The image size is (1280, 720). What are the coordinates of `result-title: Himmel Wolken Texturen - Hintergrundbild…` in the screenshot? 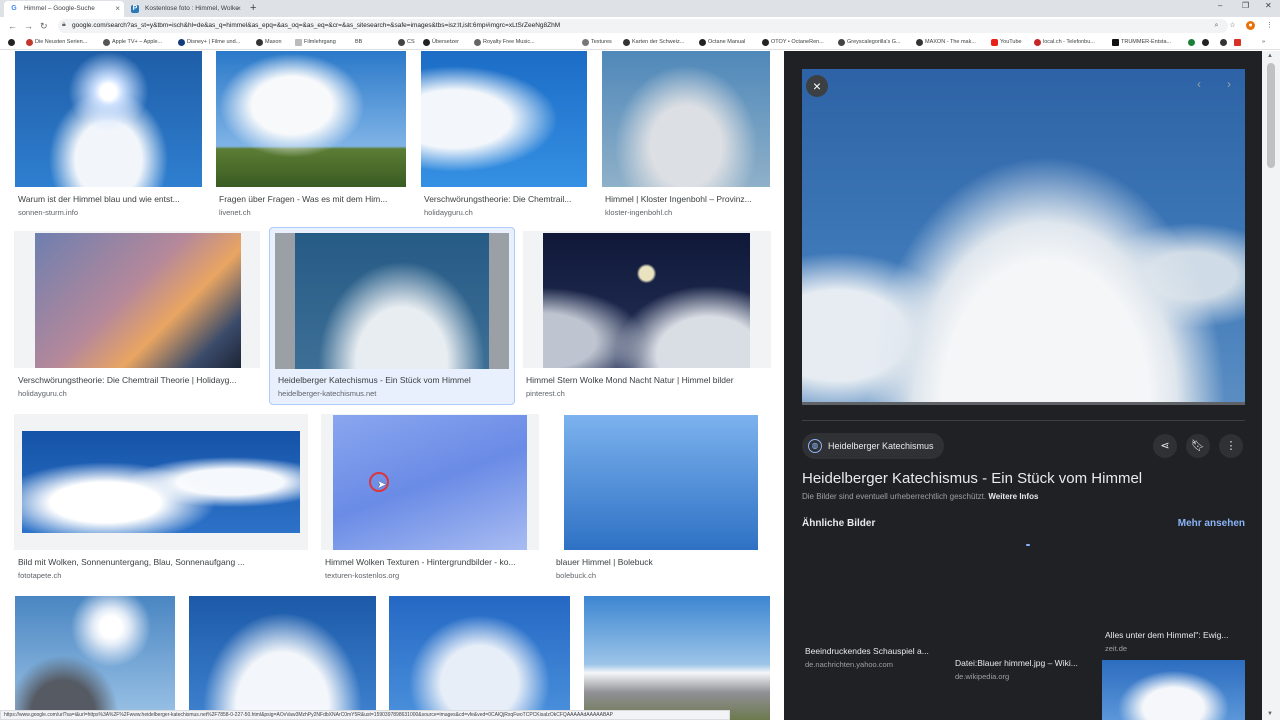 It's located at (432, 562).